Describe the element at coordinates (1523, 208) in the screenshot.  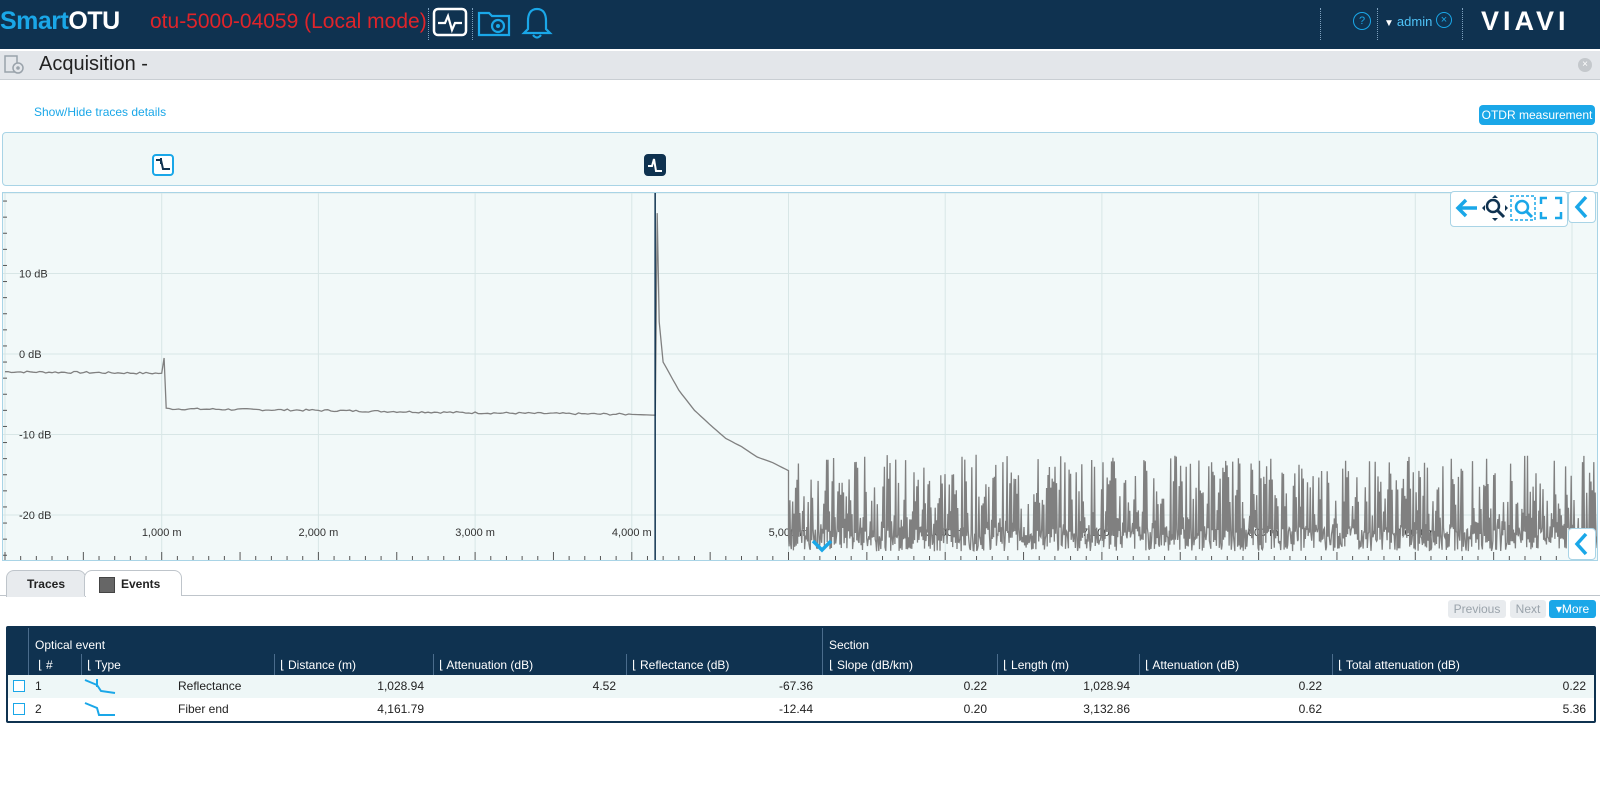
I see `zoom-area-icon` at that location.